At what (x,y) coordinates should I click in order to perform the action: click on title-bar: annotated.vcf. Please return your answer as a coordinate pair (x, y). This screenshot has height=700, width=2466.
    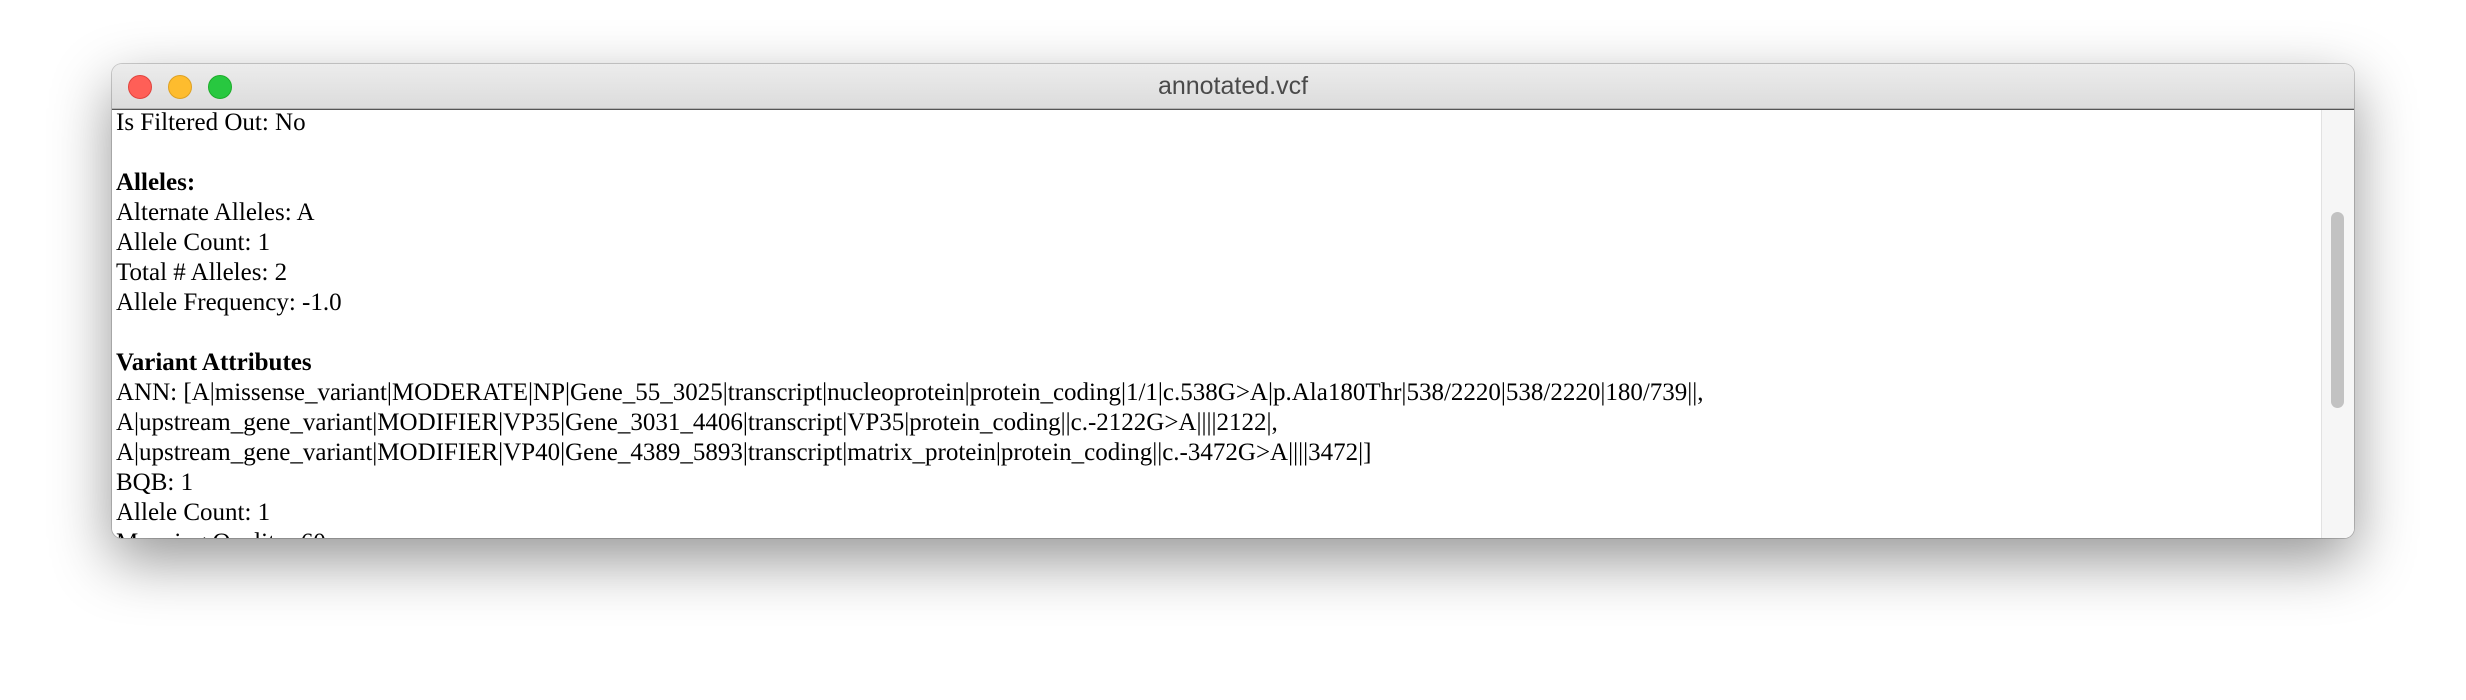
    Looking at the image, I should click on (1233, 86).